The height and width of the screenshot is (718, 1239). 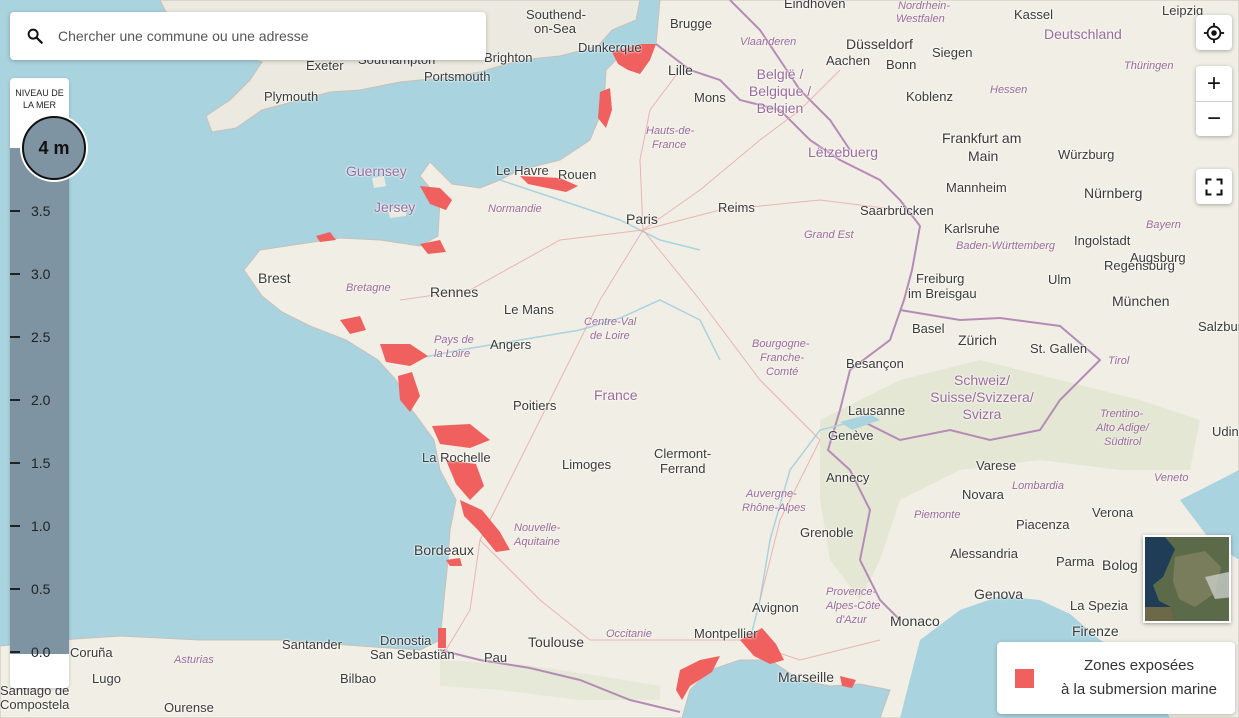 I want to click on legend-line2: à la submersion marine, so click(x=1139, y=689).